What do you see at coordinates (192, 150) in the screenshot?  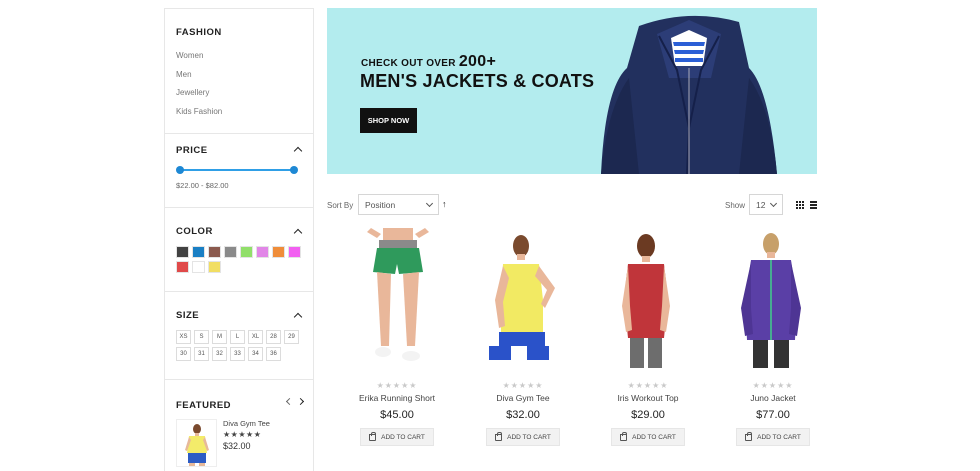 I see `price-title: PRICE` at bounding box center [192, 150].